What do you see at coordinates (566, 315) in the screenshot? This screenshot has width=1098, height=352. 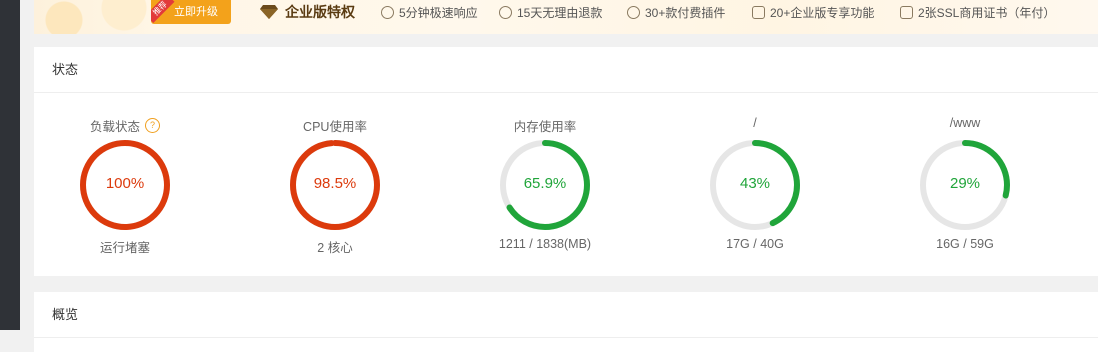 I see `overview-title: 概览` at bounding box center [566, 315].